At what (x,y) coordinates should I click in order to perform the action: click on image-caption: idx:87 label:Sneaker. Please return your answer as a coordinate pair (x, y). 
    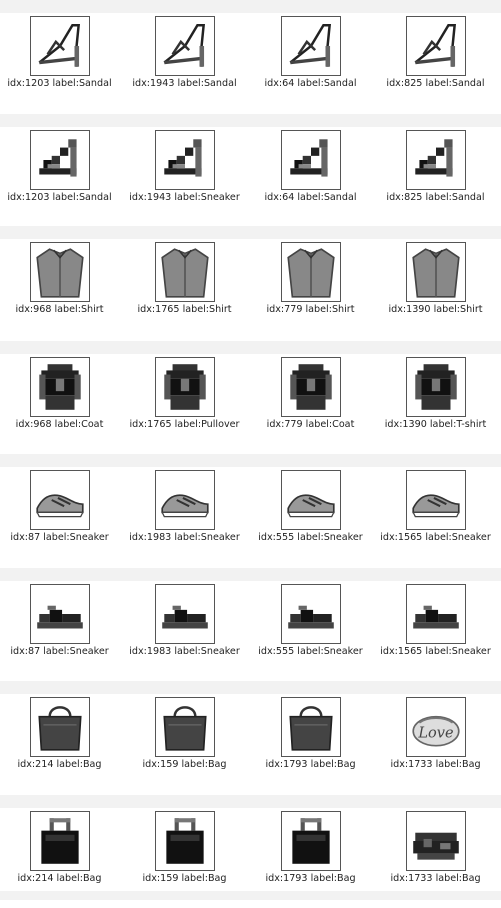
    Looking at the image, I should click on (59, 537).